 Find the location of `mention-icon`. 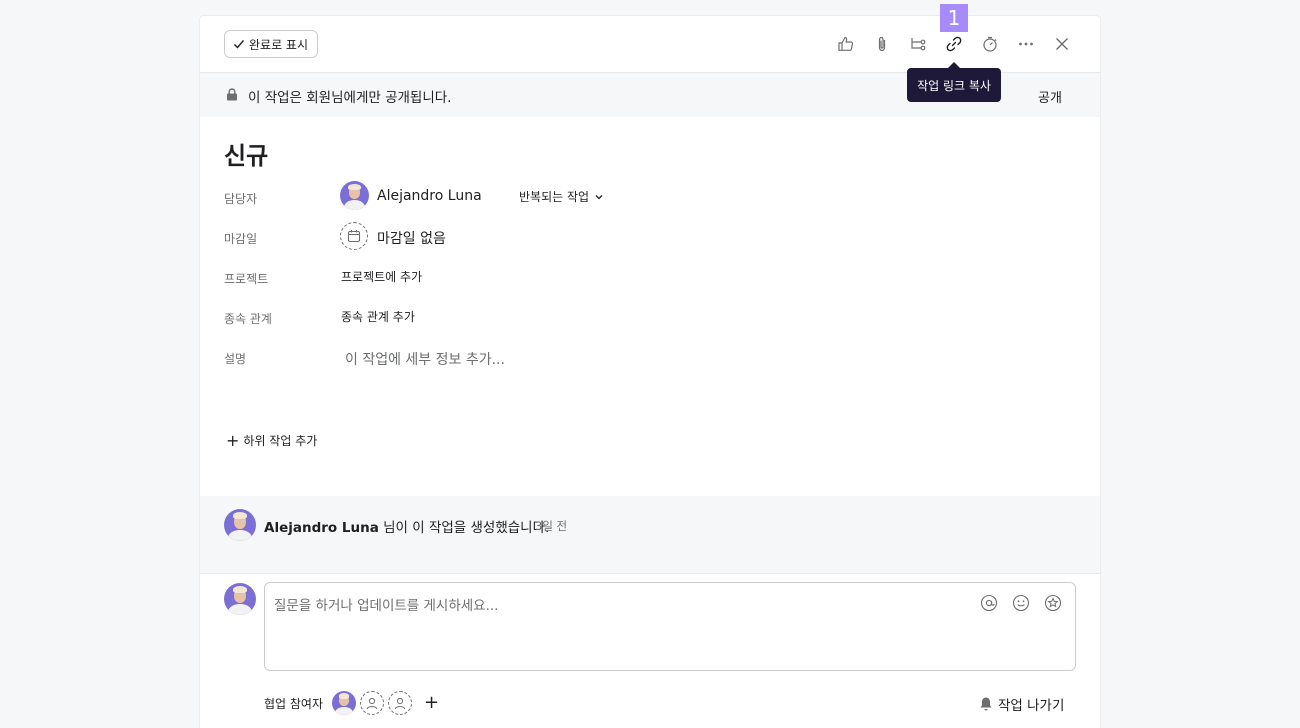

mention-icon is located at coordinates (989, 603).